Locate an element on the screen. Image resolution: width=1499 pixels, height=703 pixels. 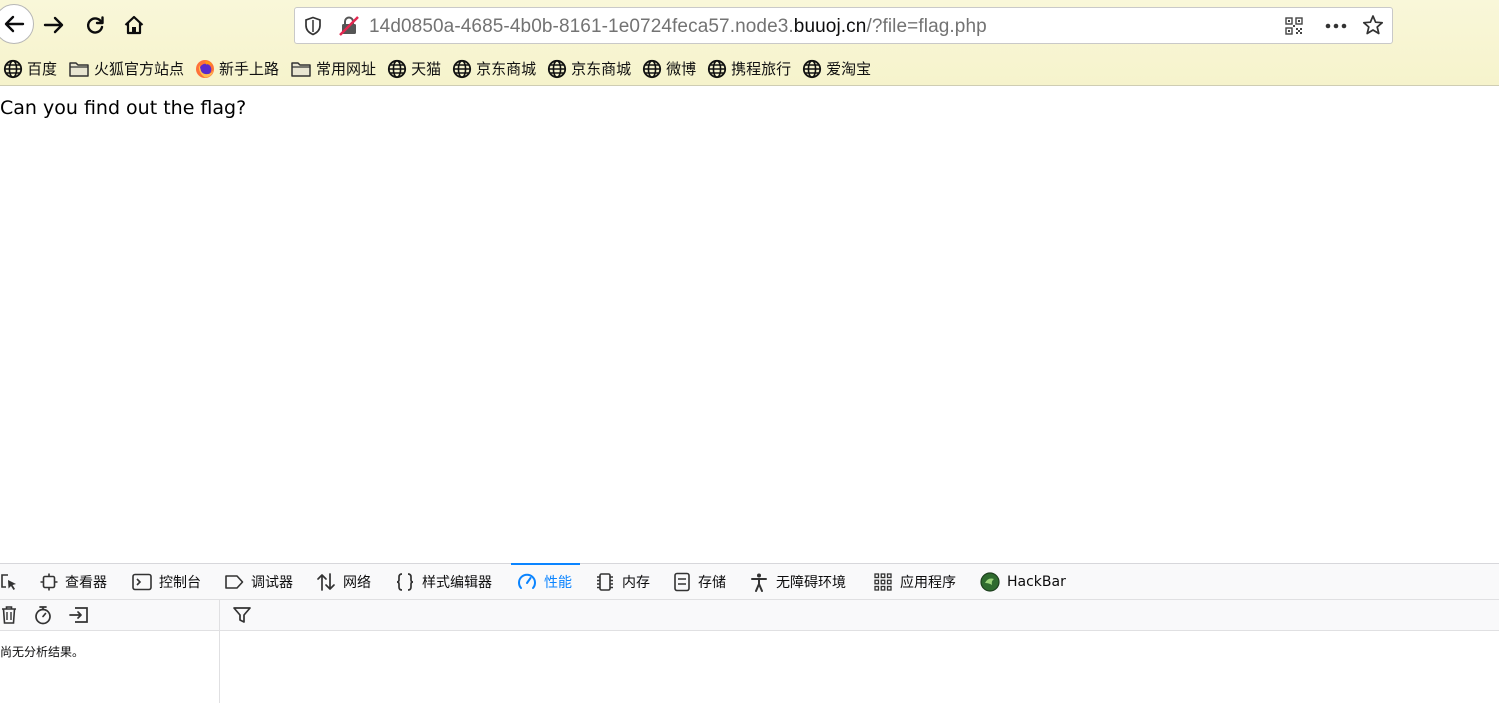
devtools-tab: 网络 is located at coordinates (343, 582).